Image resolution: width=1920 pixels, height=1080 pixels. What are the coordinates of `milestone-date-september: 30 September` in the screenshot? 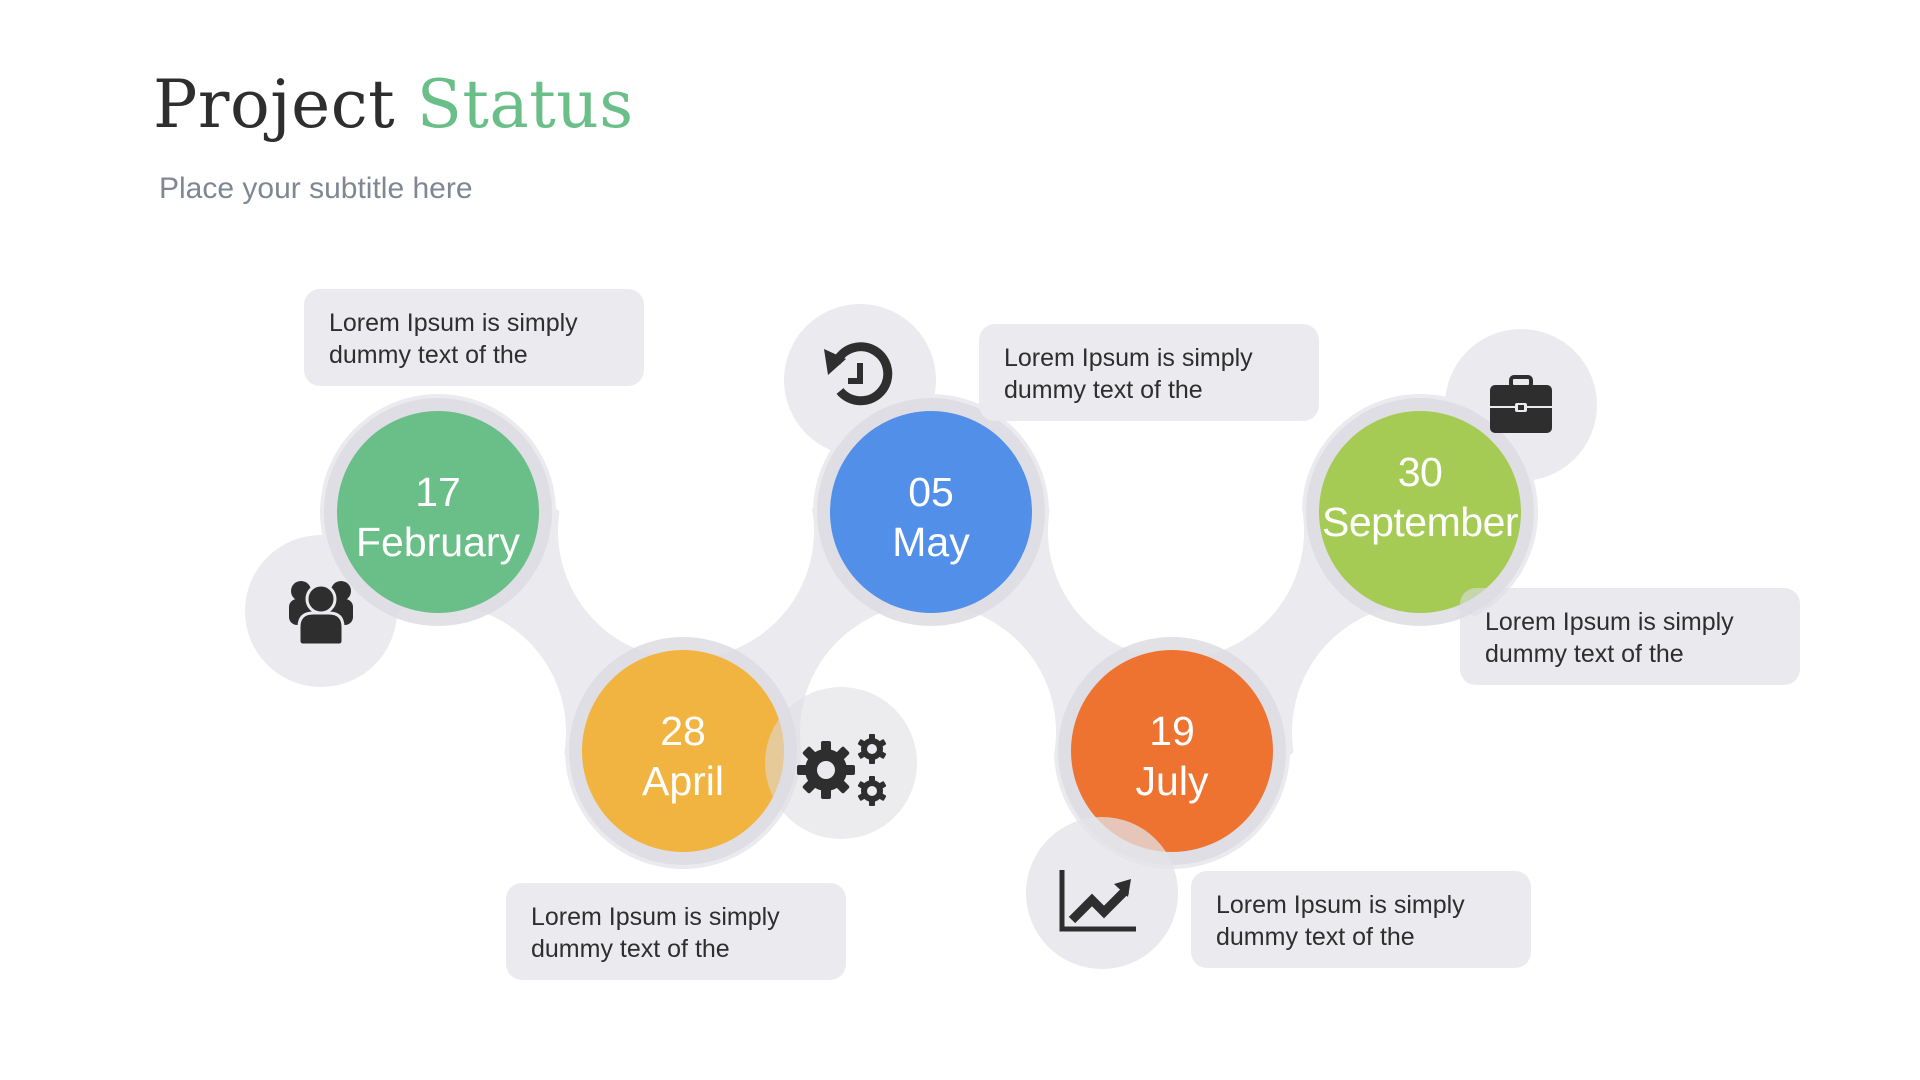 It's located at (1420, 497).